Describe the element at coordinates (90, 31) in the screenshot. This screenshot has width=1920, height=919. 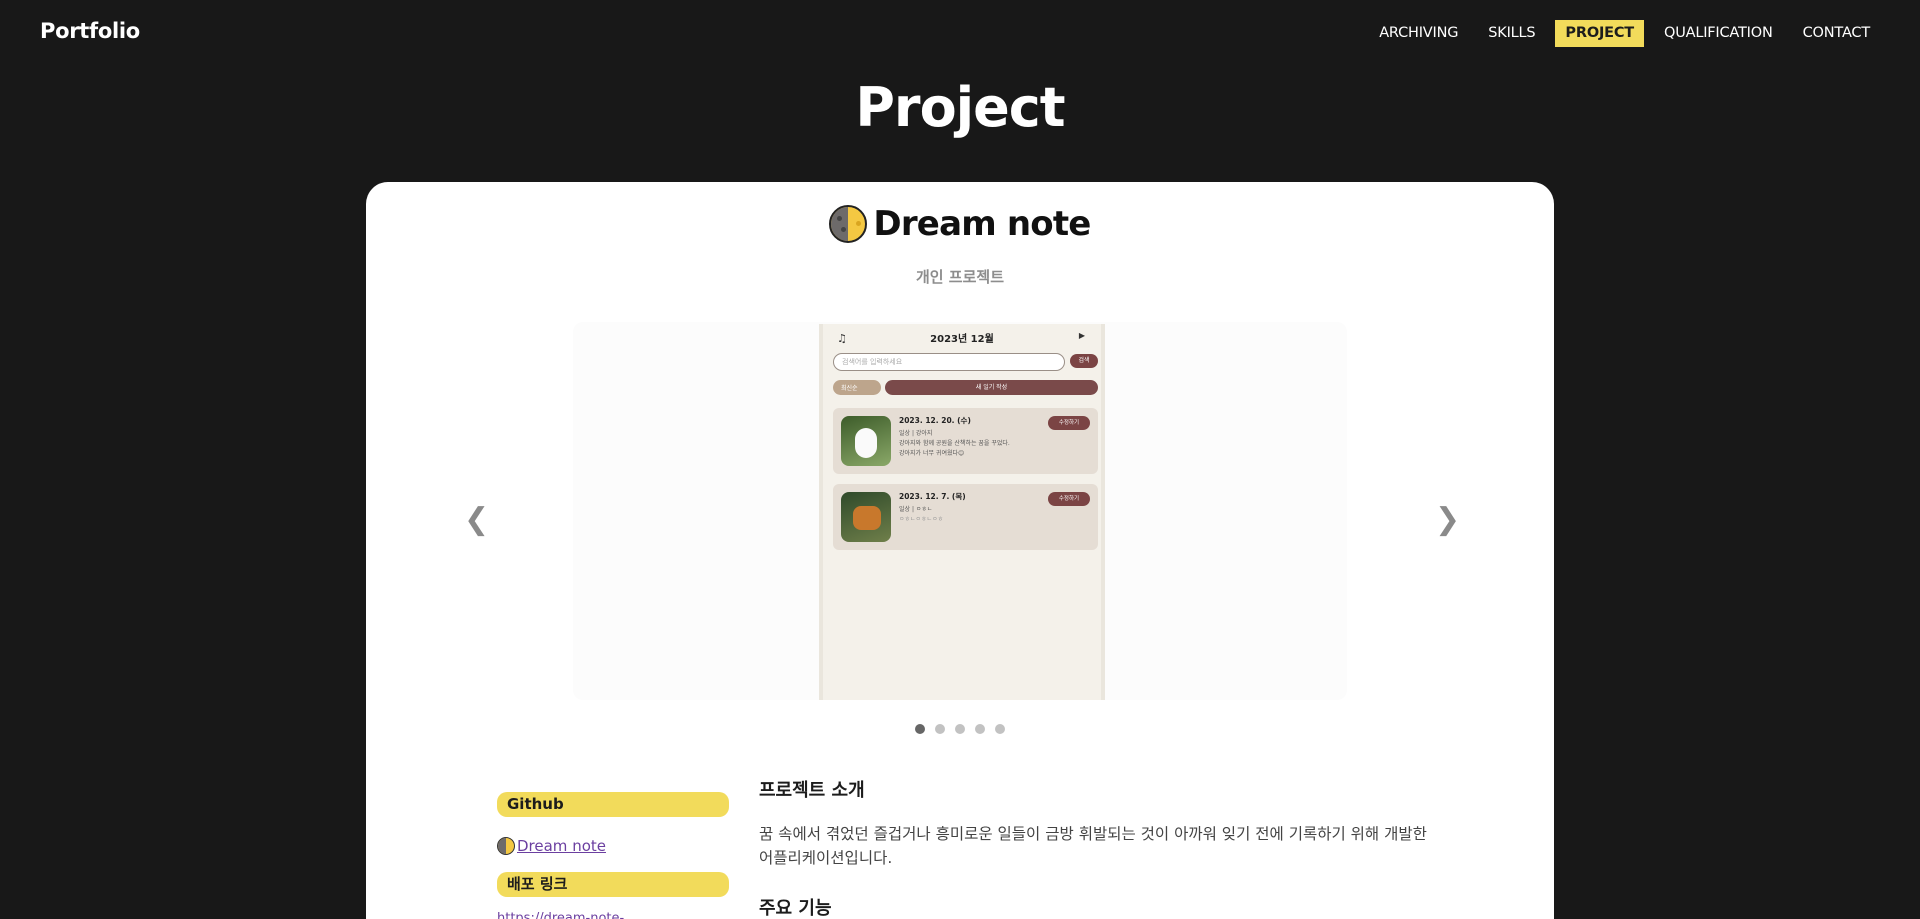
I see `brand-logo: Portfolio` at that location.